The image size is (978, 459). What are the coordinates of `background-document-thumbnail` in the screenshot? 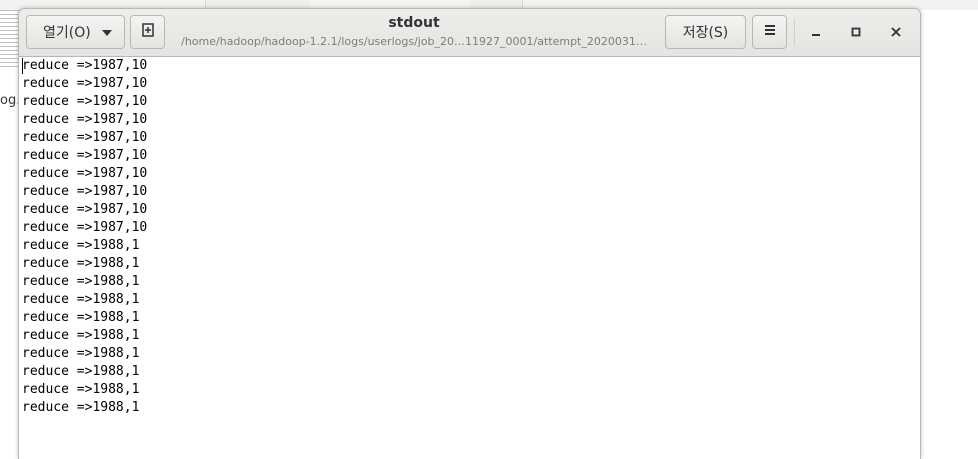 It's located at (10, 40).